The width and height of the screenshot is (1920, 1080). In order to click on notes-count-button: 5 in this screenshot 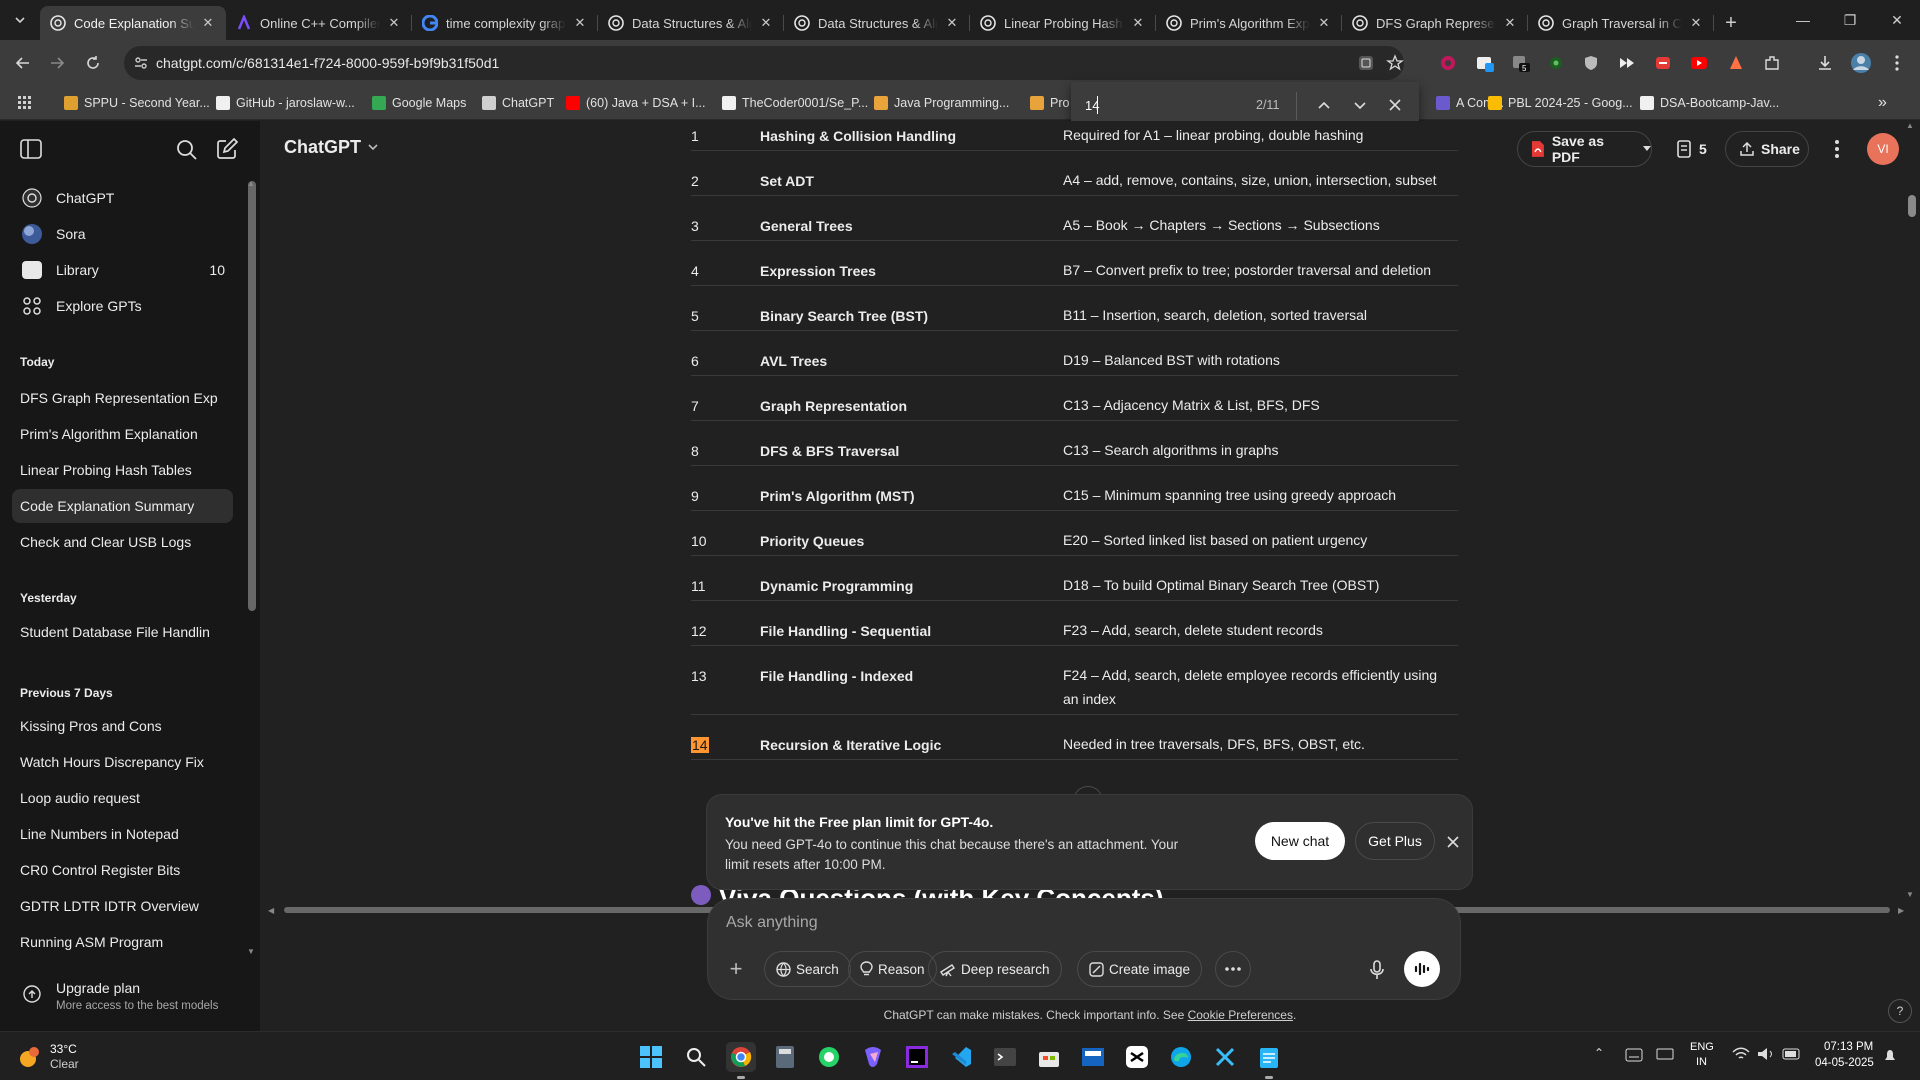, I will do `click(1690, 149)`.